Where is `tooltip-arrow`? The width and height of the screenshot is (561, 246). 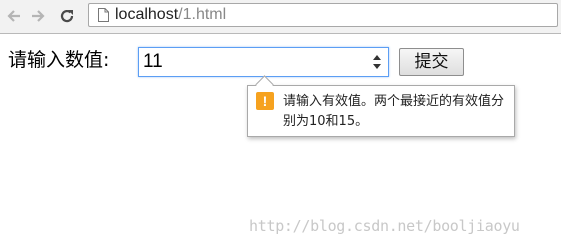
tooltip-arrow is located at coordinates (264, 84).